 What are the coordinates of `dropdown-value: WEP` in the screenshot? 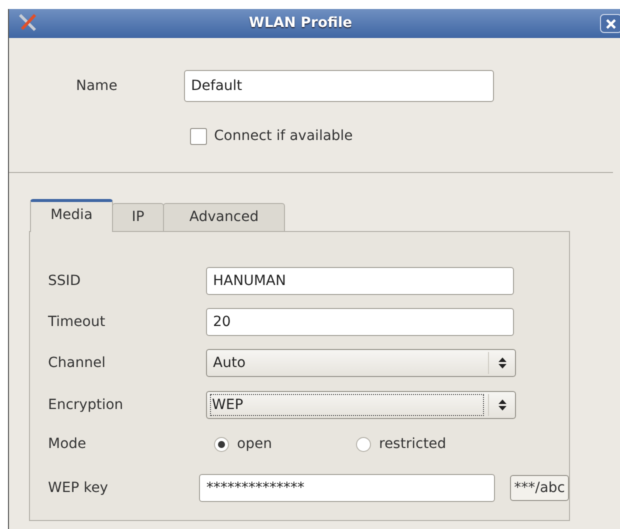 It's located at (347, 405).